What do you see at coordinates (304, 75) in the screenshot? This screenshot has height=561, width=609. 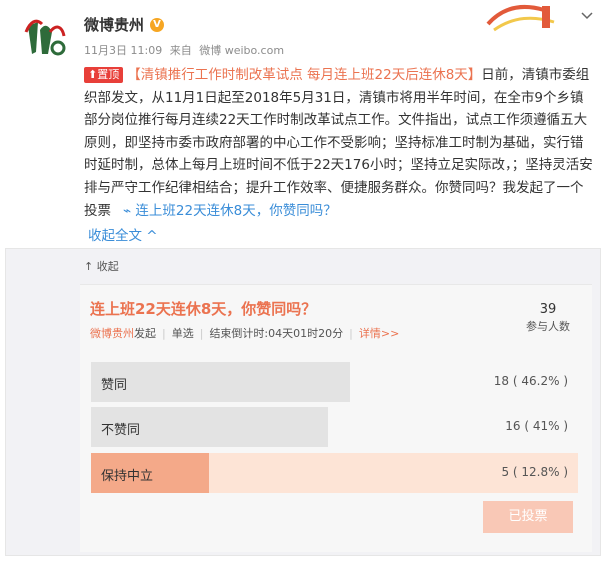 I see `topic-link: 【清镇推行工作时制改革试点 每月连上班22天后连休8天】` at bounding box center [304, 75].